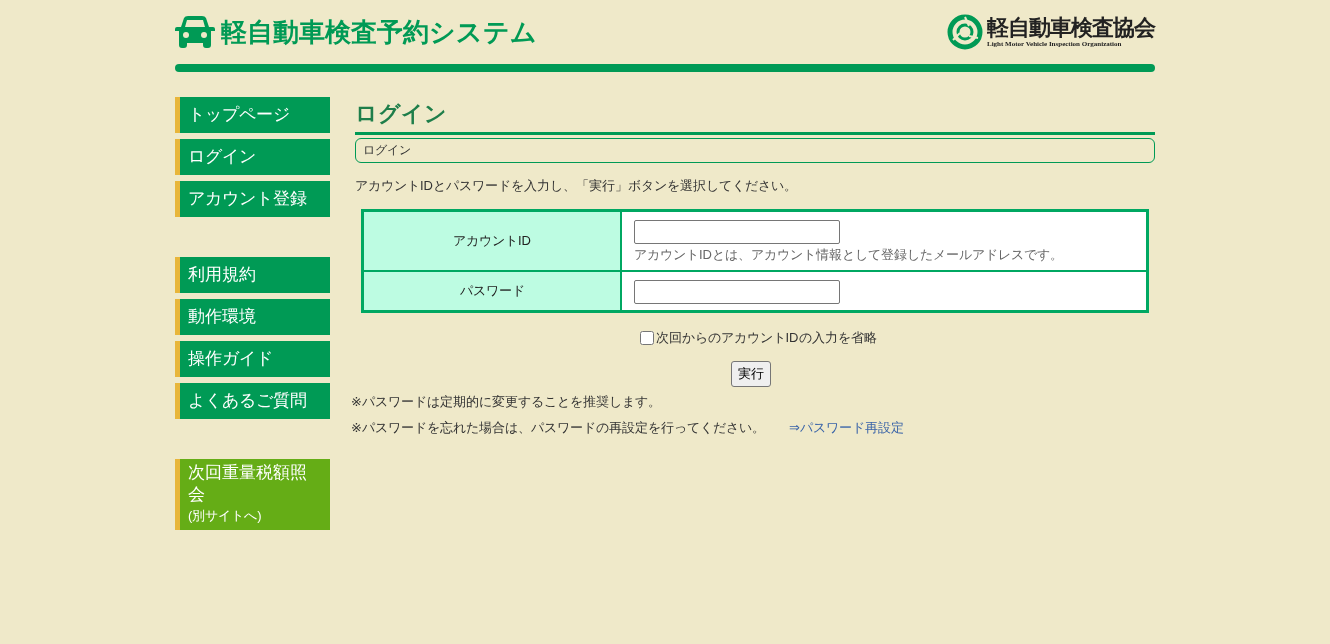 Image resolution: width=1330 pixels, height=644 pixels. Describe the element at coordinates (751, 374) in the screenshot. I see `submit-button: 実行` at that location.